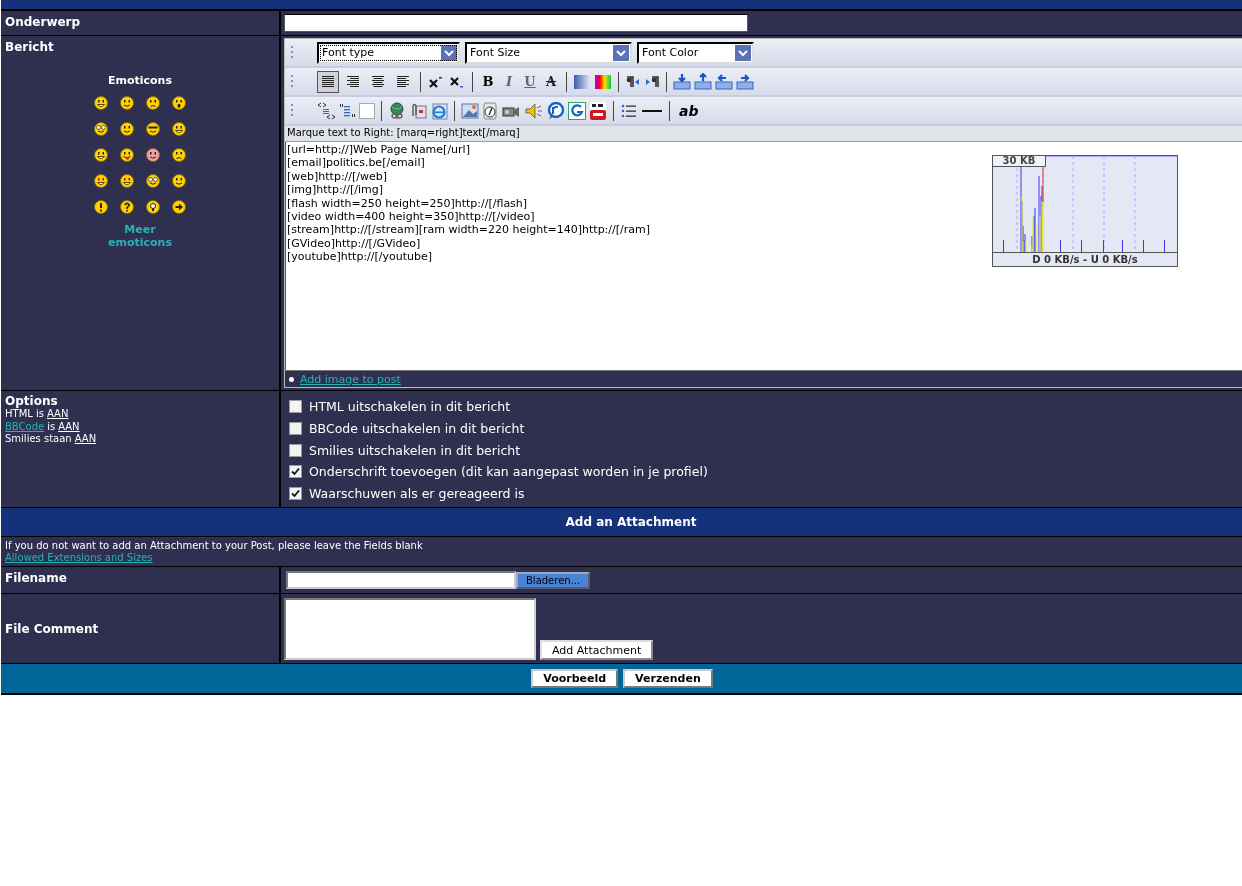 The width and height of the screenshot is (1242, 886). Describe the element at coordinates (689, 110) in the screenshot. I see `spellcheck-button: ab` at that location.